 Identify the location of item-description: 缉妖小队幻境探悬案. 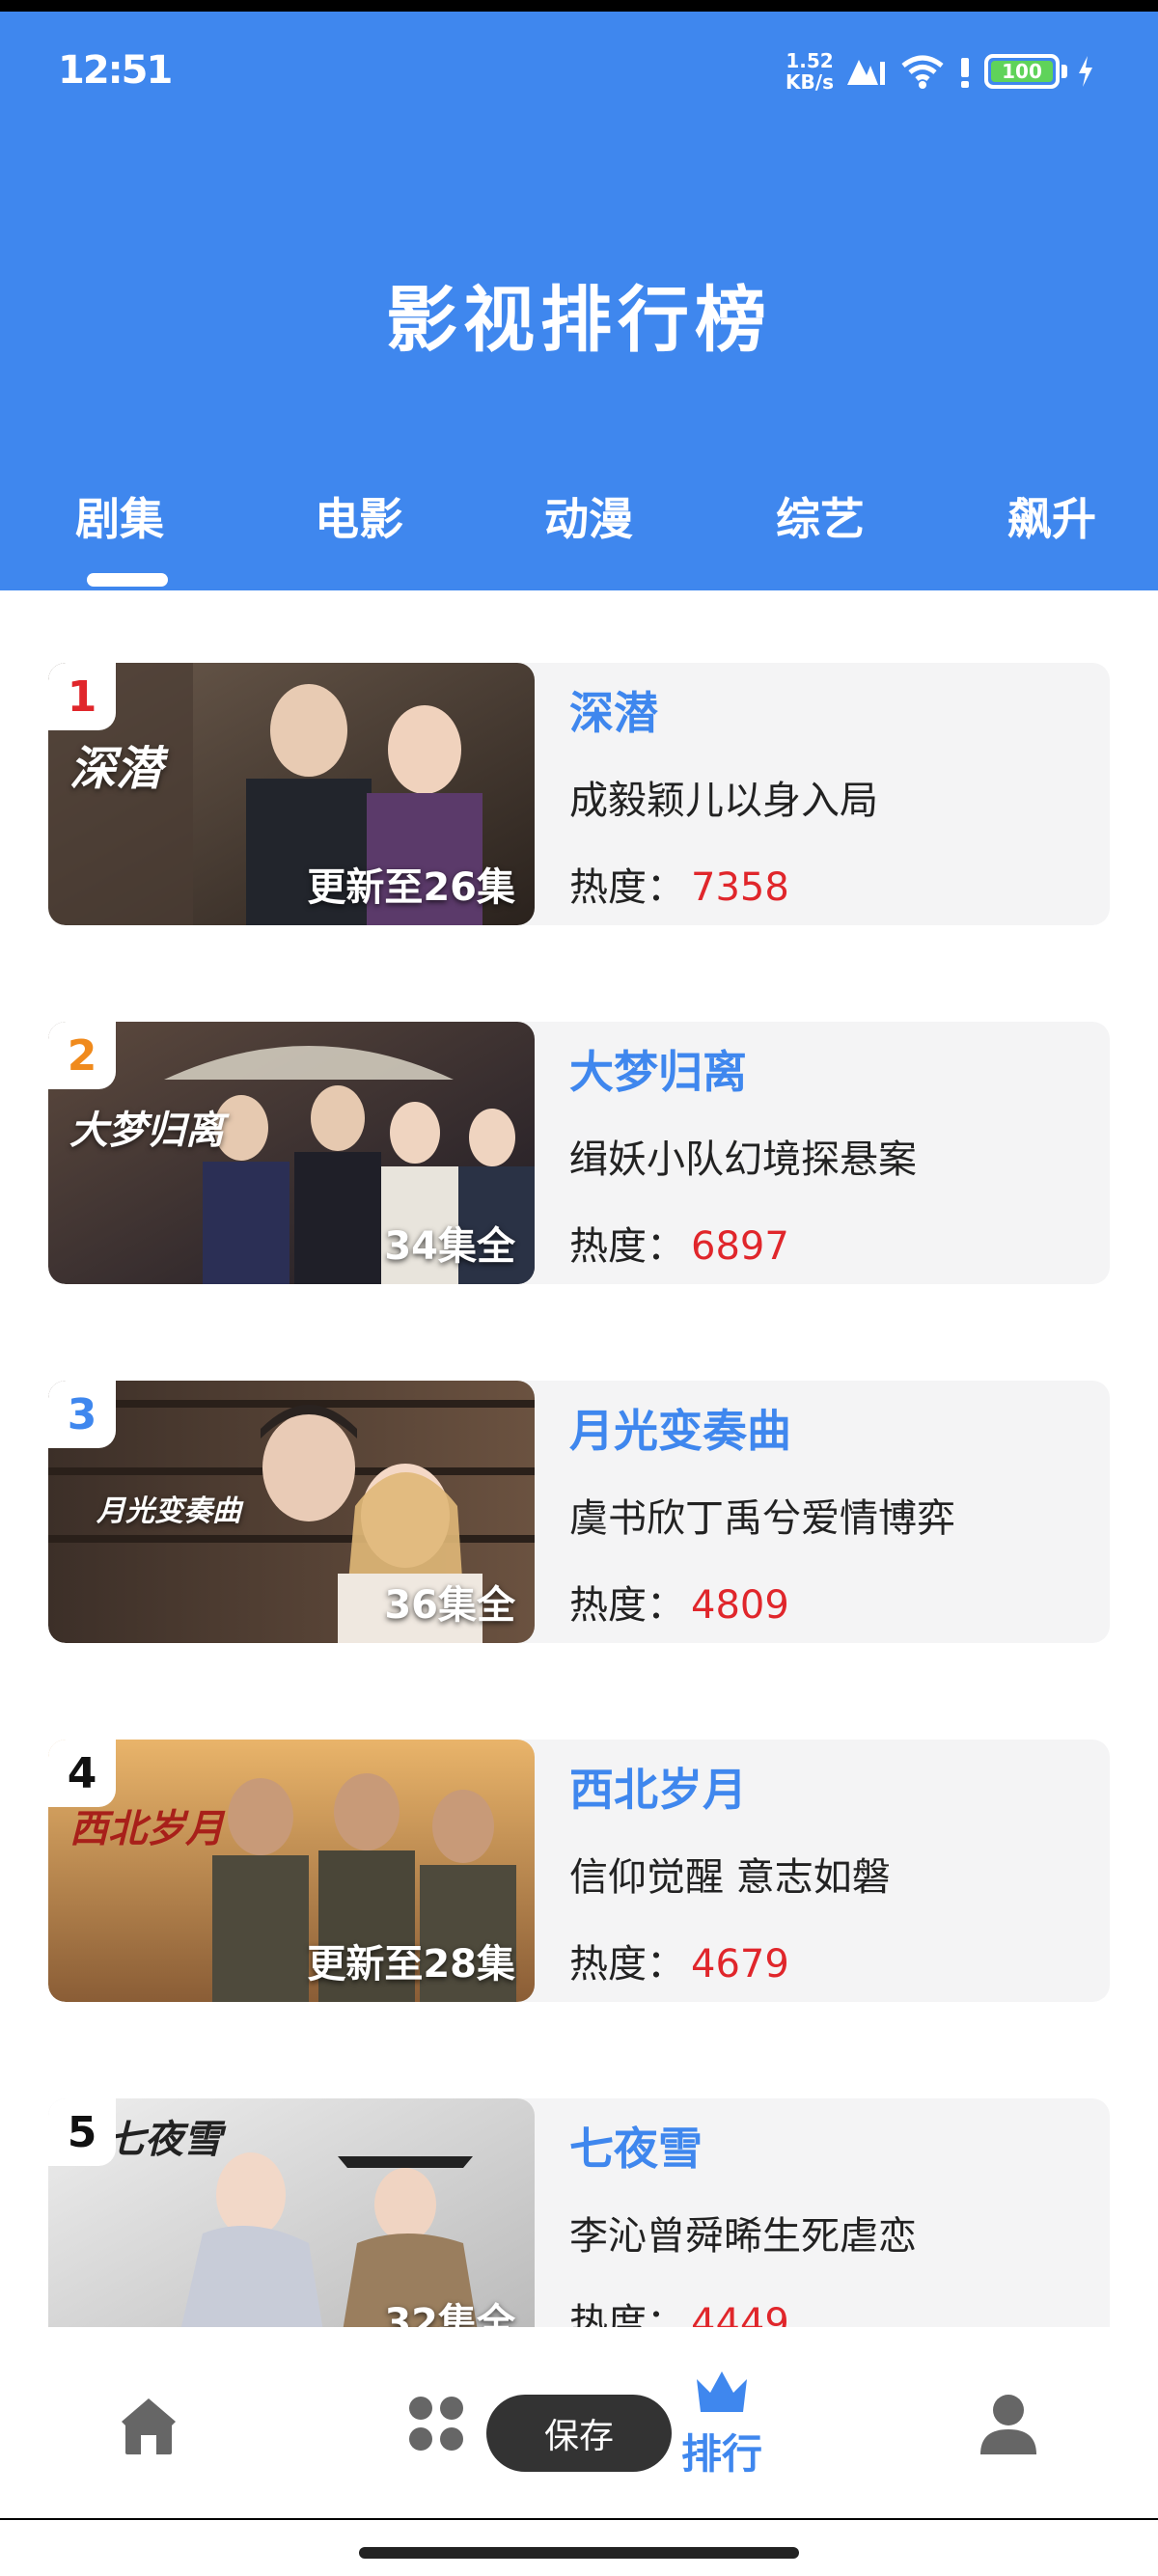
(743, 1160).